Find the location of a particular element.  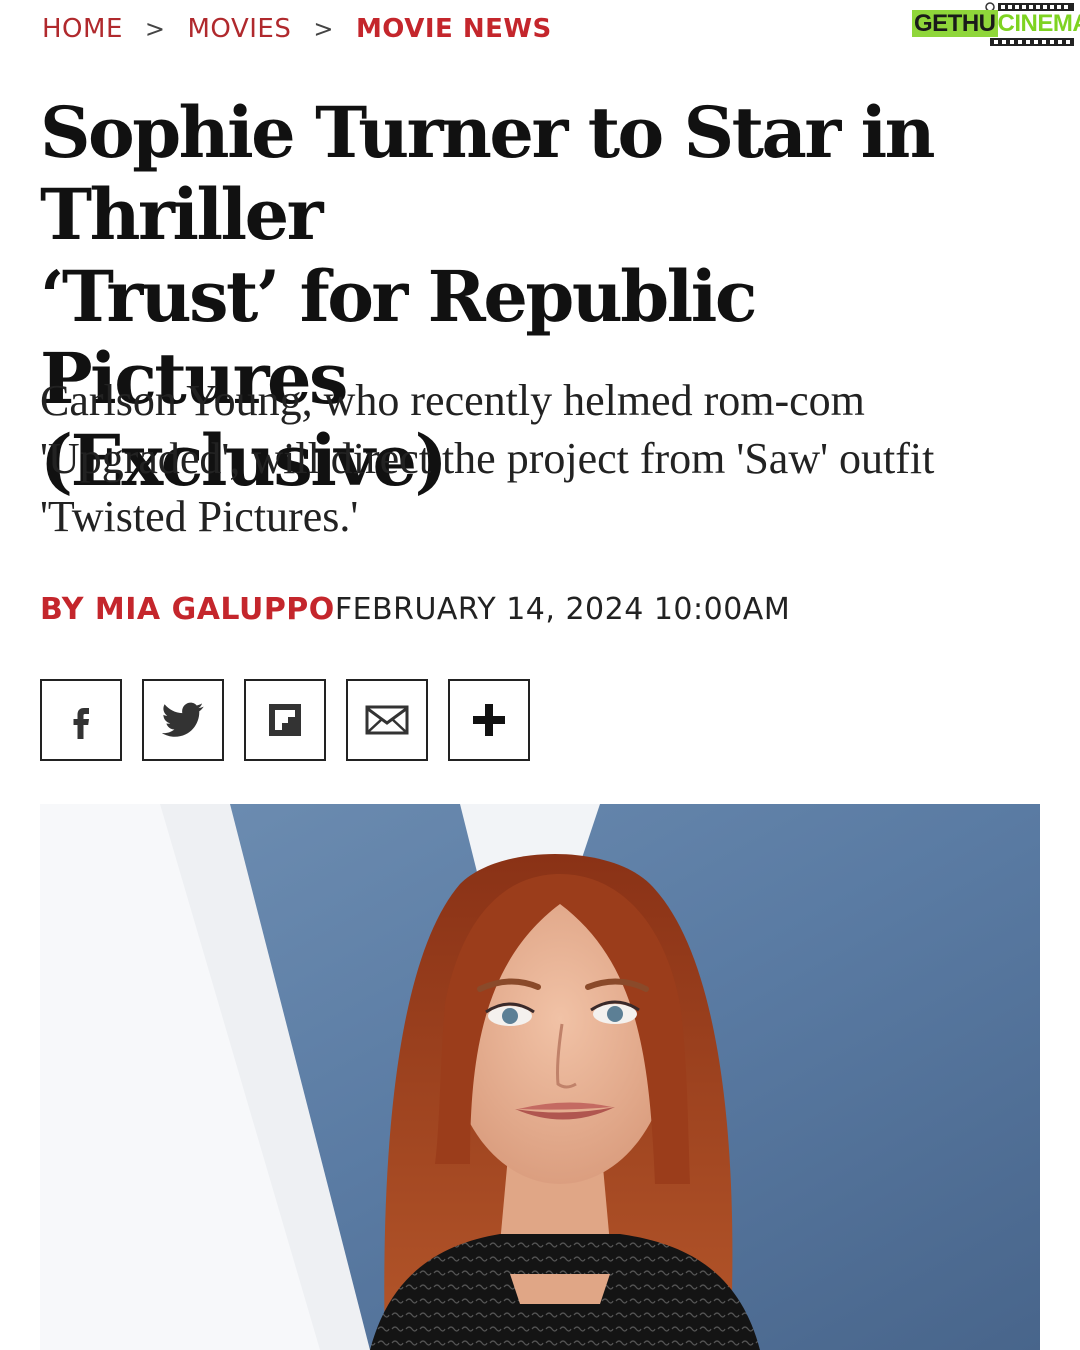

breadcrumb-movie-news-link: MOVIE NEWS is located at coordinates (454, 29).